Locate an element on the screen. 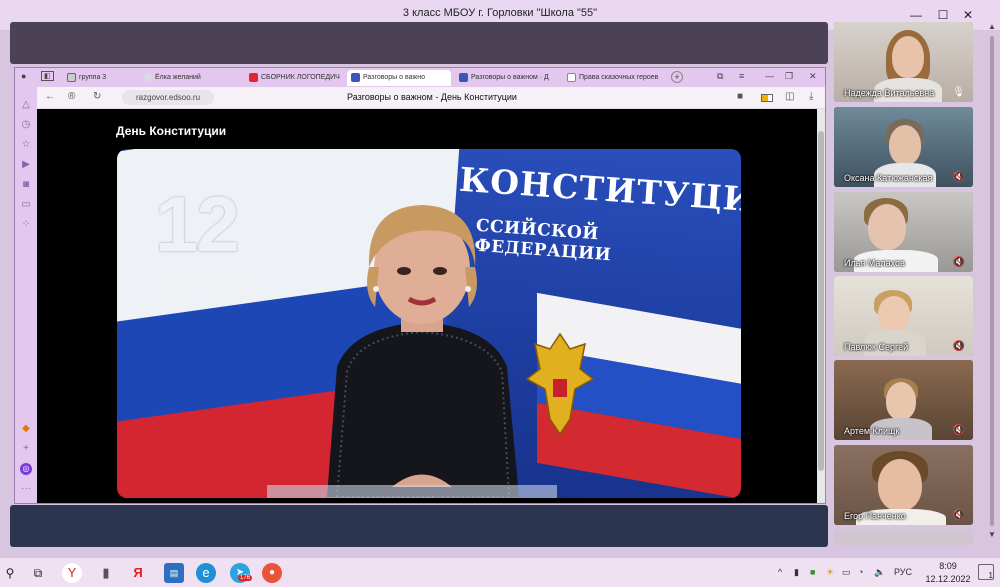 This screenshot has width=1000, height=587. notification-count: 1 is located at coordinates (990, 575).